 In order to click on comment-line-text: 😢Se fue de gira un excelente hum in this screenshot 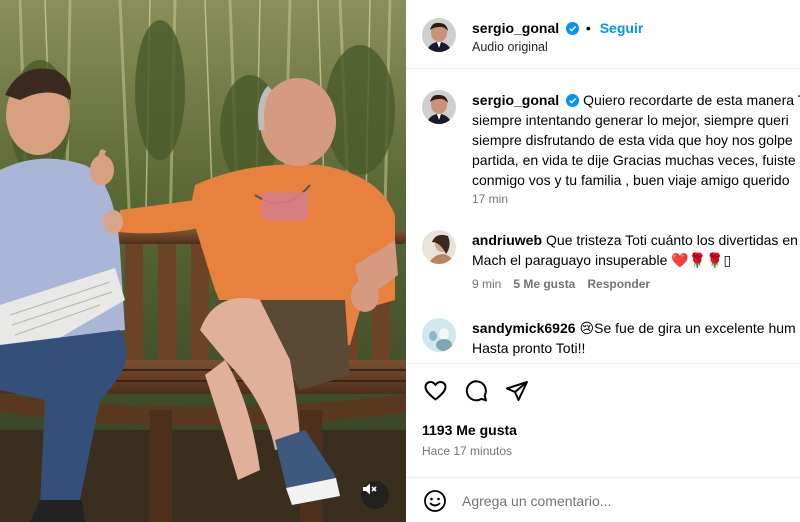, I will do `click(687, 328)`.